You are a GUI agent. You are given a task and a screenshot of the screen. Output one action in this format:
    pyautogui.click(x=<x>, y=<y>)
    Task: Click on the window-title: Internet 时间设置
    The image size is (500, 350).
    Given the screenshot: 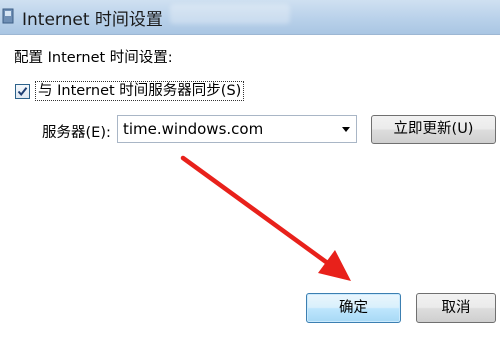 What is the action you would take?
    pyautogui.click(x=92, y=20)
    